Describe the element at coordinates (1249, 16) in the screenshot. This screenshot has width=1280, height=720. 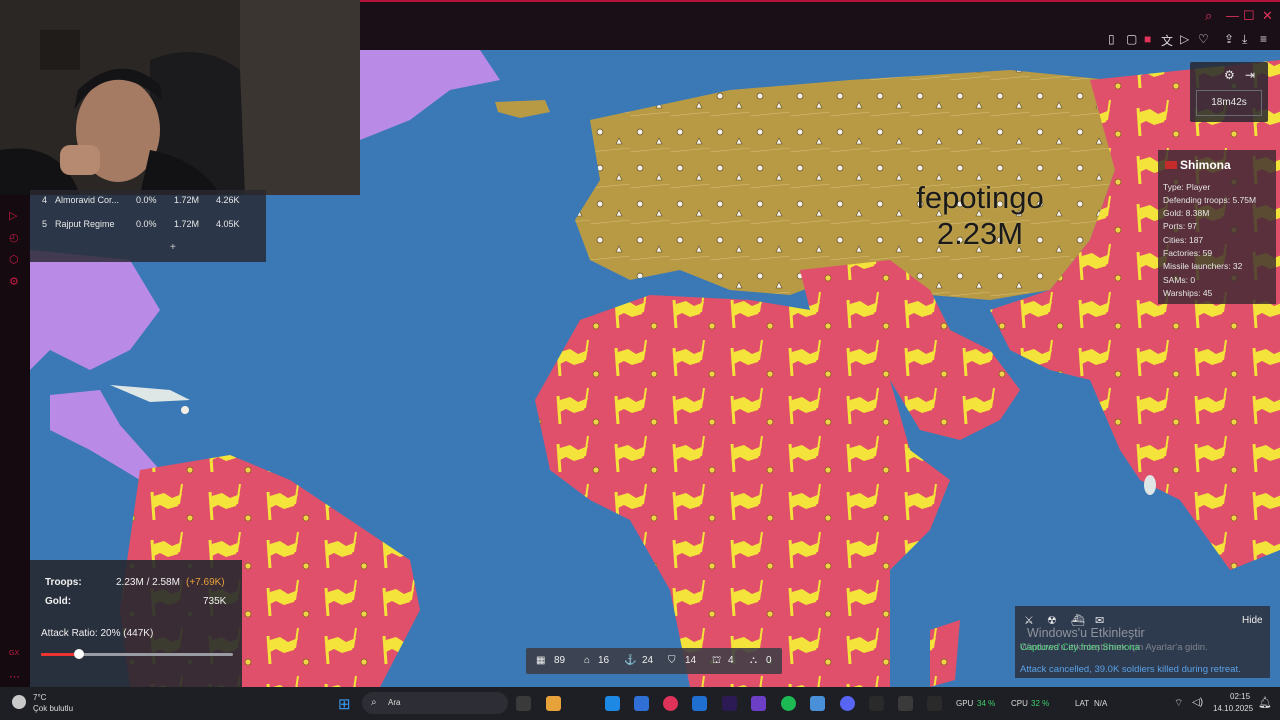
I see `maximize-icon: ☐` at that location.